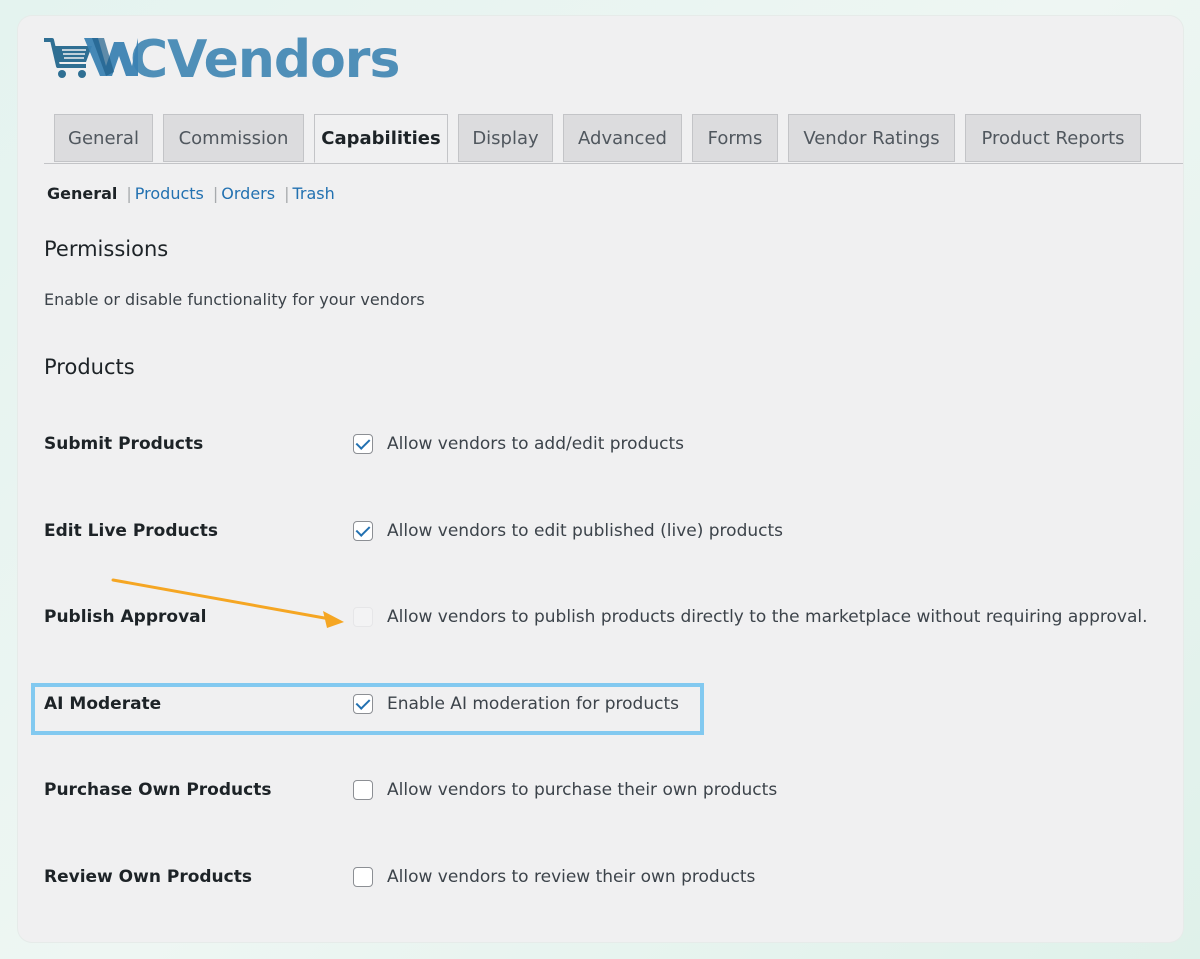  Describe the element at coordinates (89, 367) in the screenshot. I see `products-heading: Products` at that location.